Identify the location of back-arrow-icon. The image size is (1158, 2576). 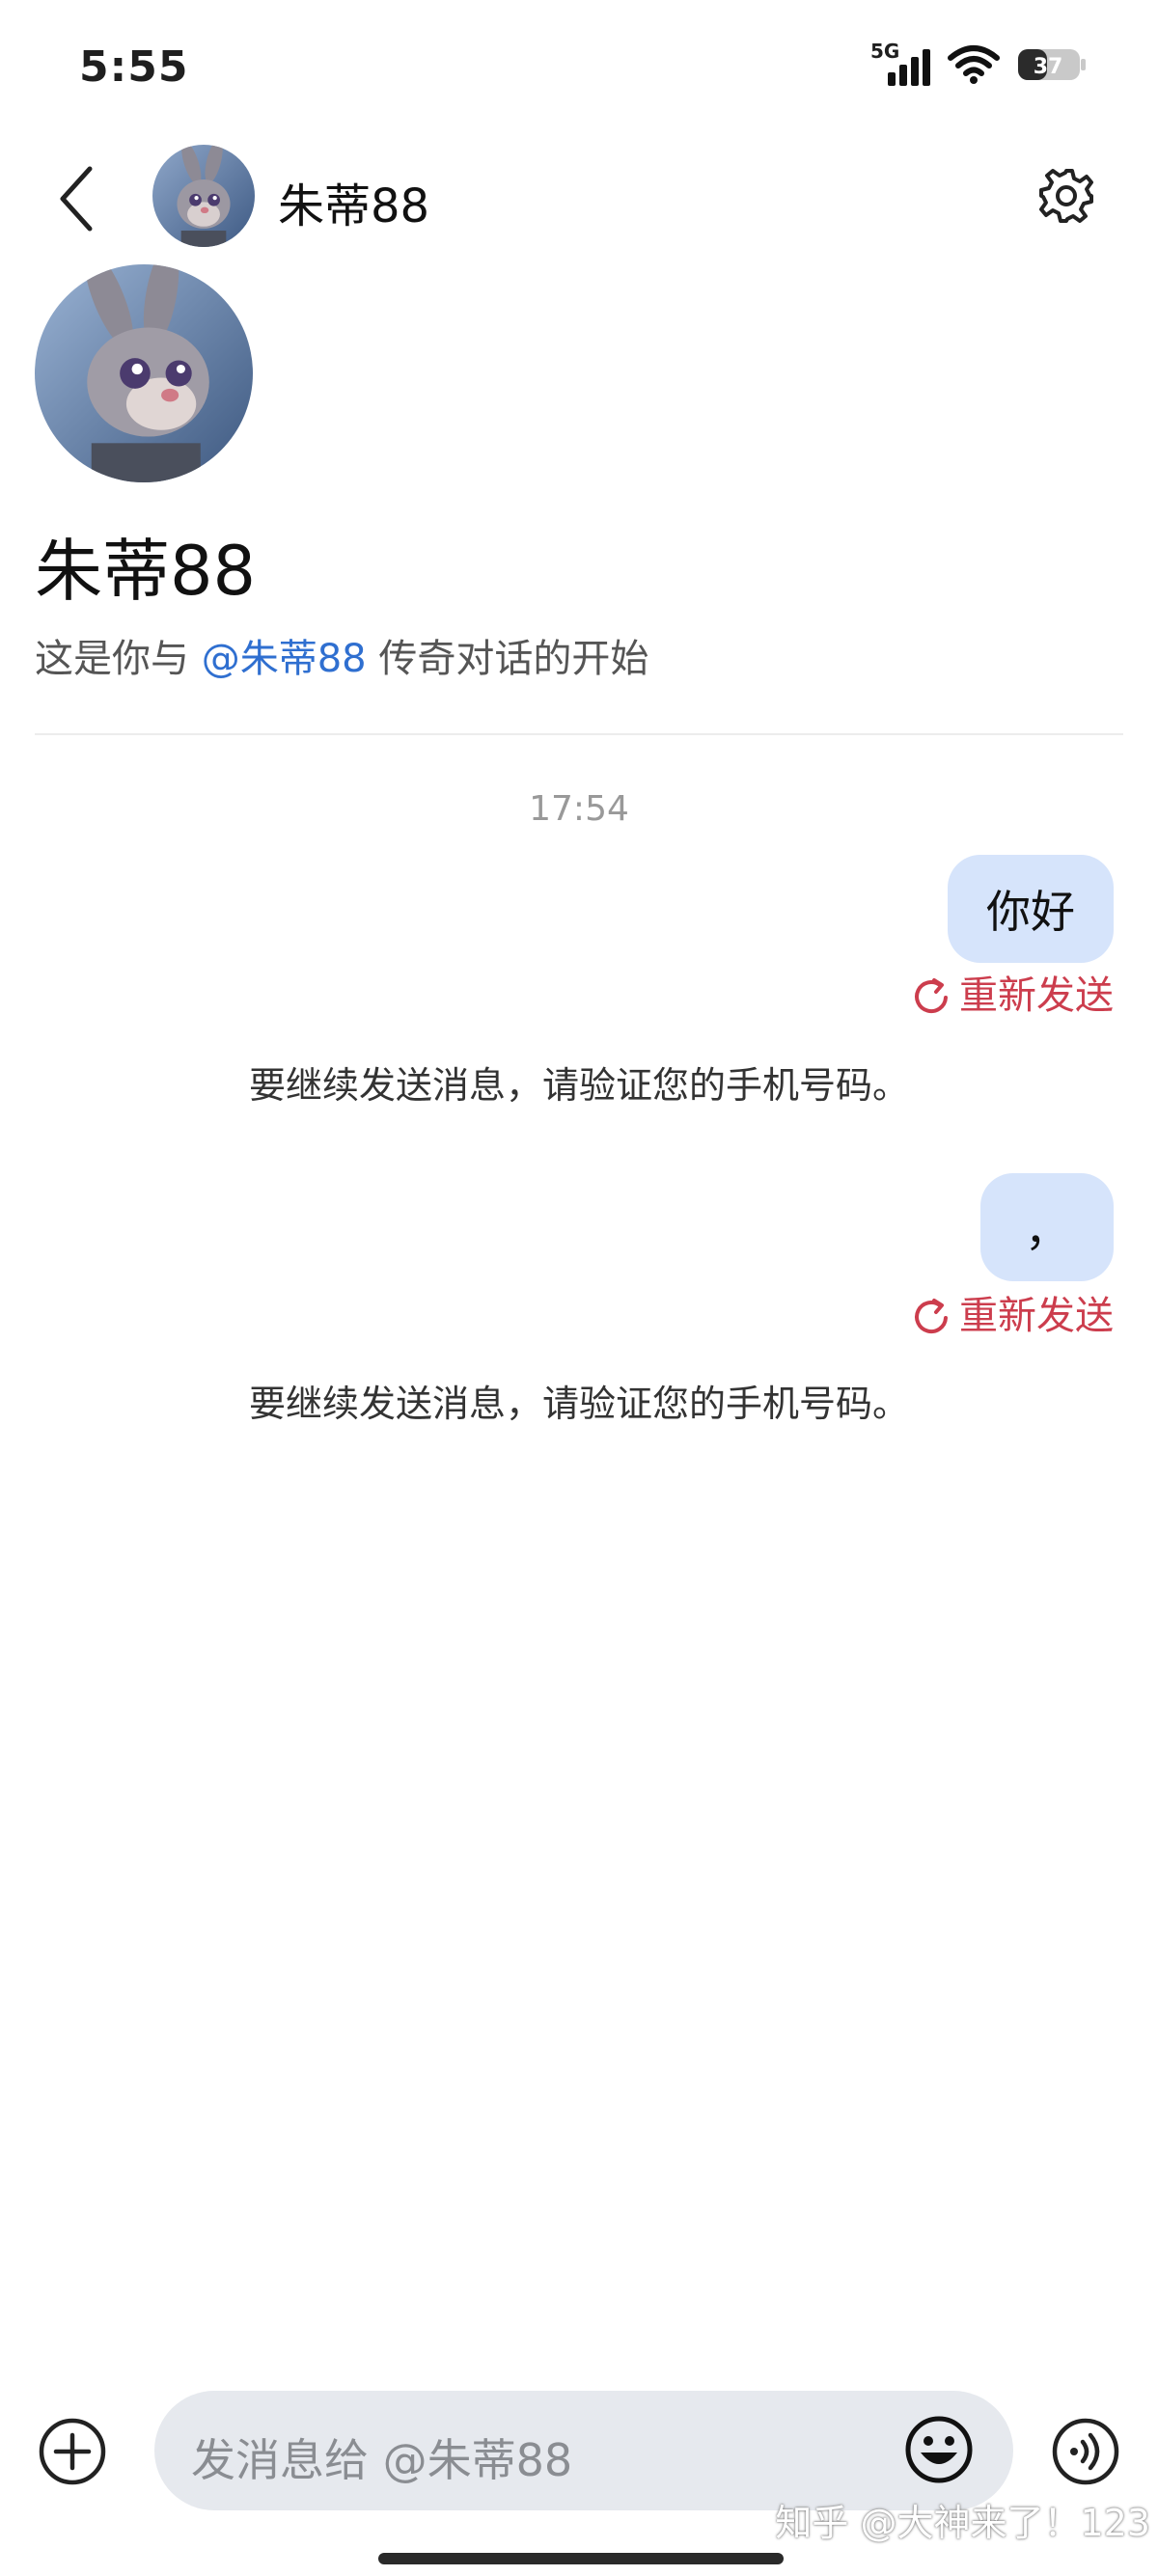
(76, 199).